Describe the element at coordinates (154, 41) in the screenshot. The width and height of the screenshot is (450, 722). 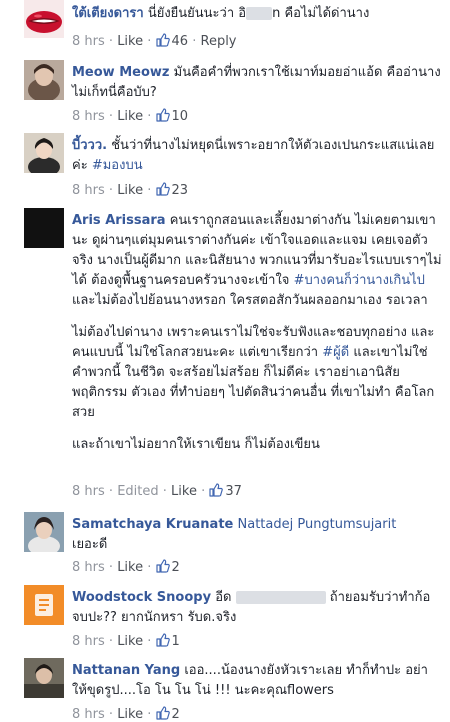
I see `comment-actions: 8 hrs · Like · 46 · Reply` at that location.